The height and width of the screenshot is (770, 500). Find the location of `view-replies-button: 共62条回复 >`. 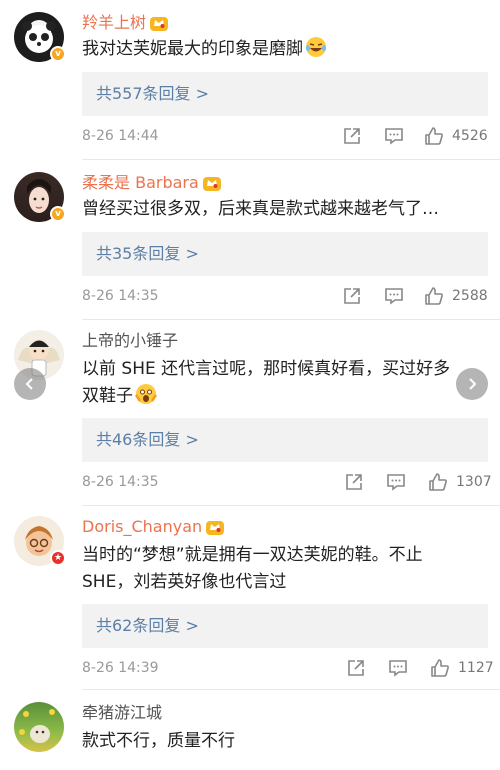

view-replies-button: 共62条回复 > is located at coordinates (285, 626).